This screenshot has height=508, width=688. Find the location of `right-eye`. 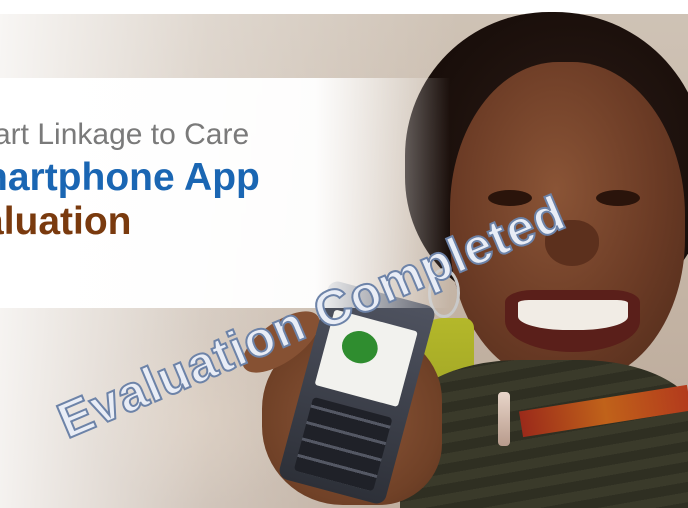

right-eye is located at coordinates (618, 198).